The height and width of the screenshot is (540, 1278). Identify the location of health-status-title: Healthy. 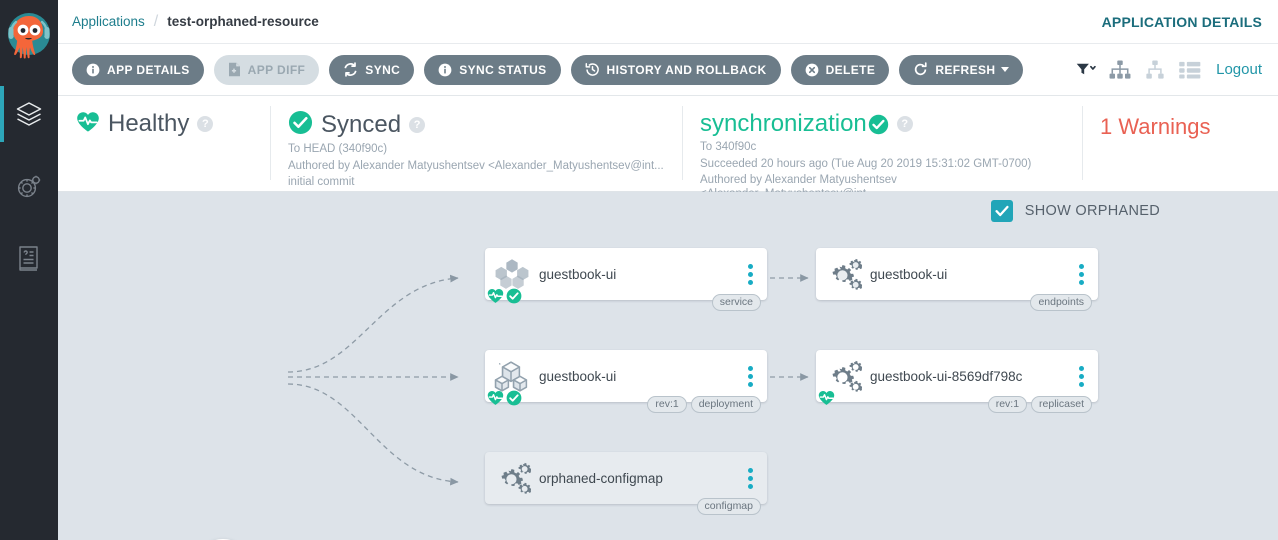
(149, 123).